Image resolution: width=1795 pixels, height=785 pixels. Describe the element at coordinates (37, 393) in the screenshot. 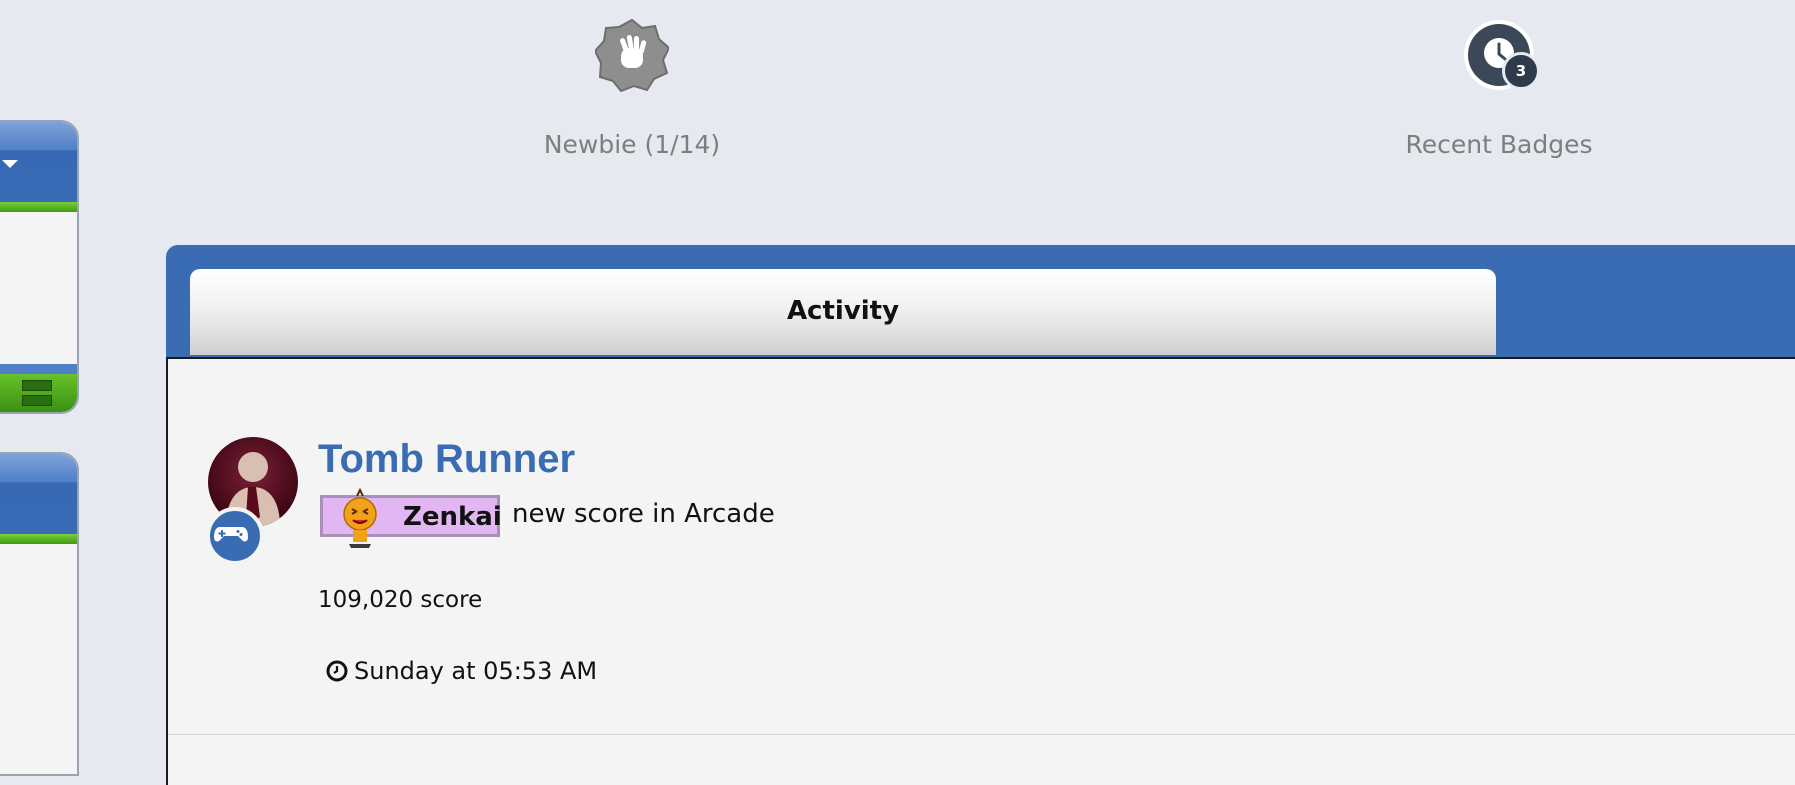

I see `menu-icon` at that location.